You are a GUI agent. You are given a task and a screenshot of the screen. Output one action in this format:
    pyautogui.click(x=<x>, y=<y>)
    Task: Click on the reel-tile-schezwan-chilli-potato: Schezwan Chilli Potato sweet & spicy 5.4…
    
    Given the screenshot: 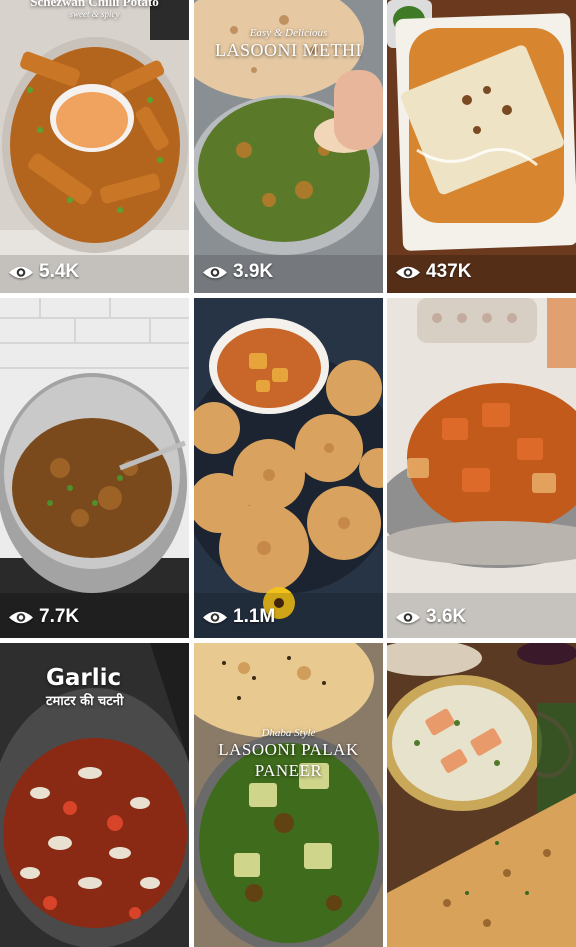 What is the action you would take?
    pyautogui.click(x=94, y=146)
    